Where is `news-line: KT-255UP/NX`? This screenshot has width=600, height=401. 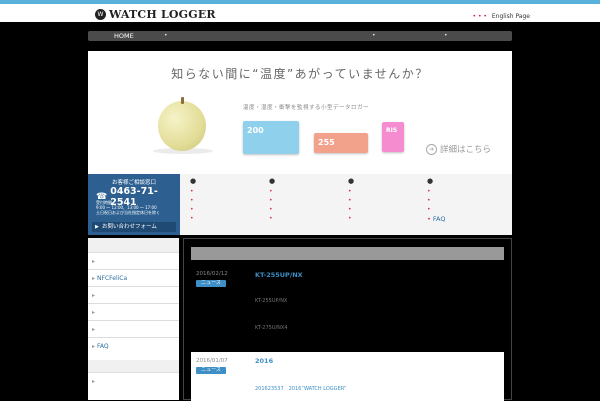 news-line: KT-255UP/NX is located at coordinates (271, 301).